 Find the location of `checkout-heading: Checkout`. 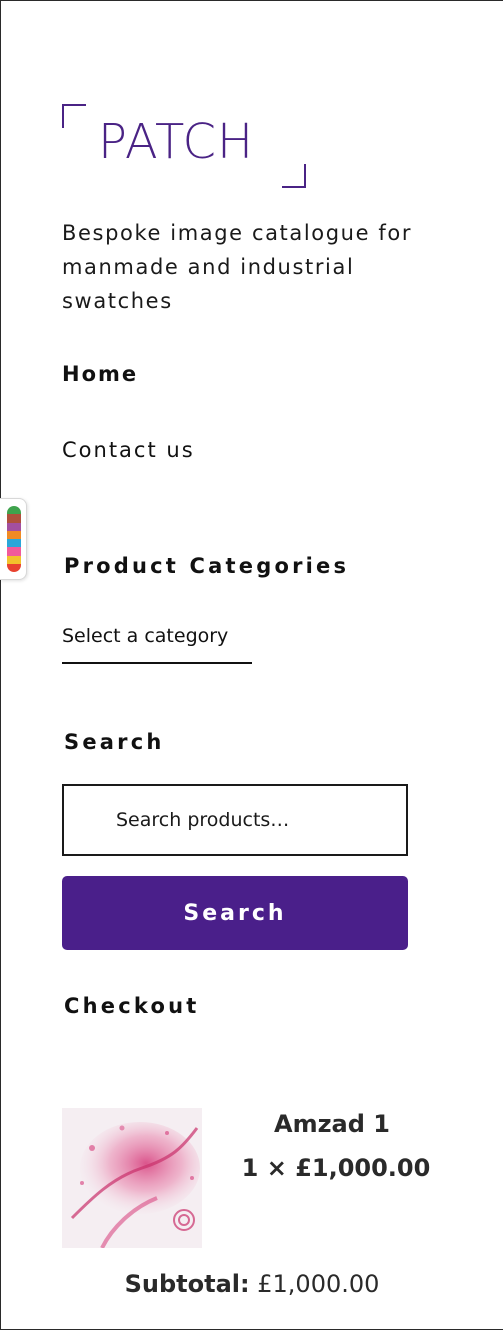

checkout-heading: Checkout is located at coordinates (132, 1006).